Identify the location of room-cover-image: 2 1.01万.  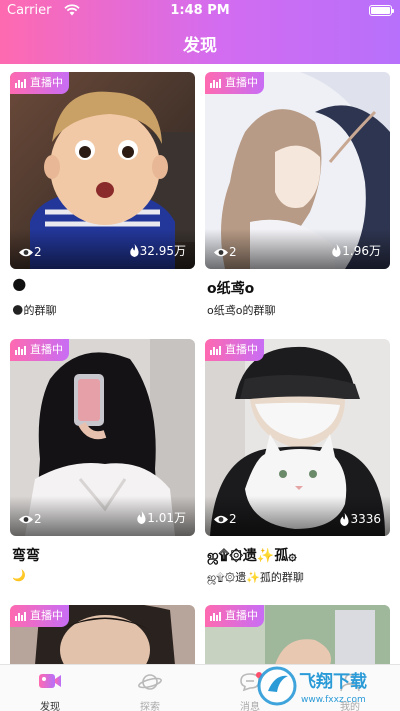
(102, 437).